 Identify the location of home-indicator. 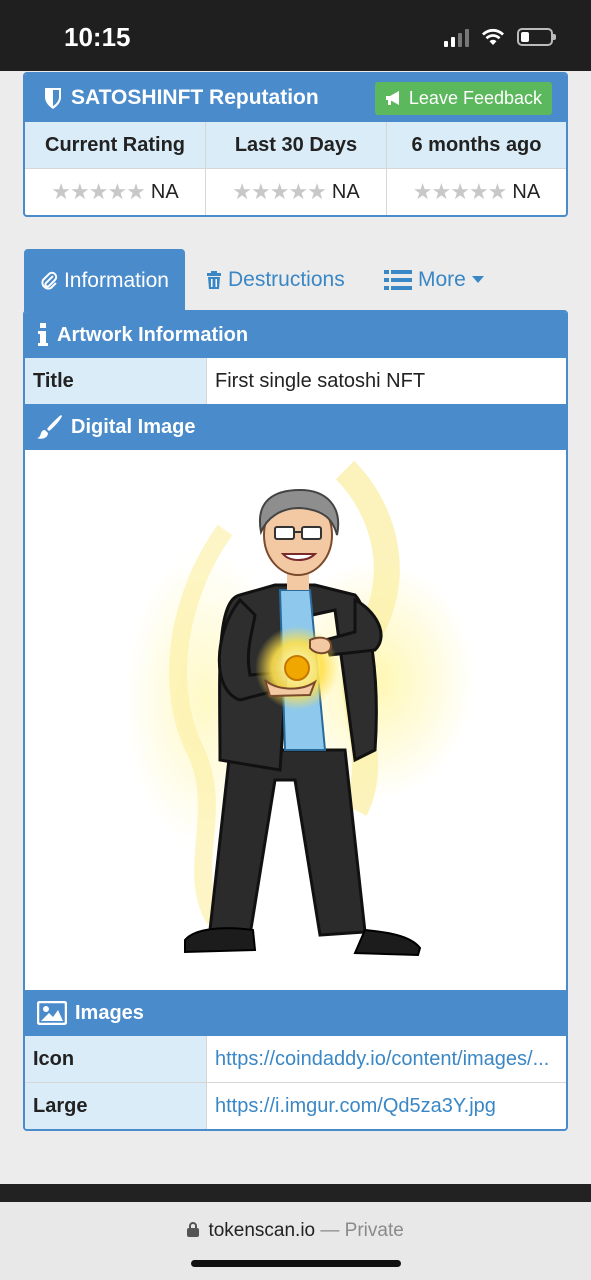
(296, 1263).